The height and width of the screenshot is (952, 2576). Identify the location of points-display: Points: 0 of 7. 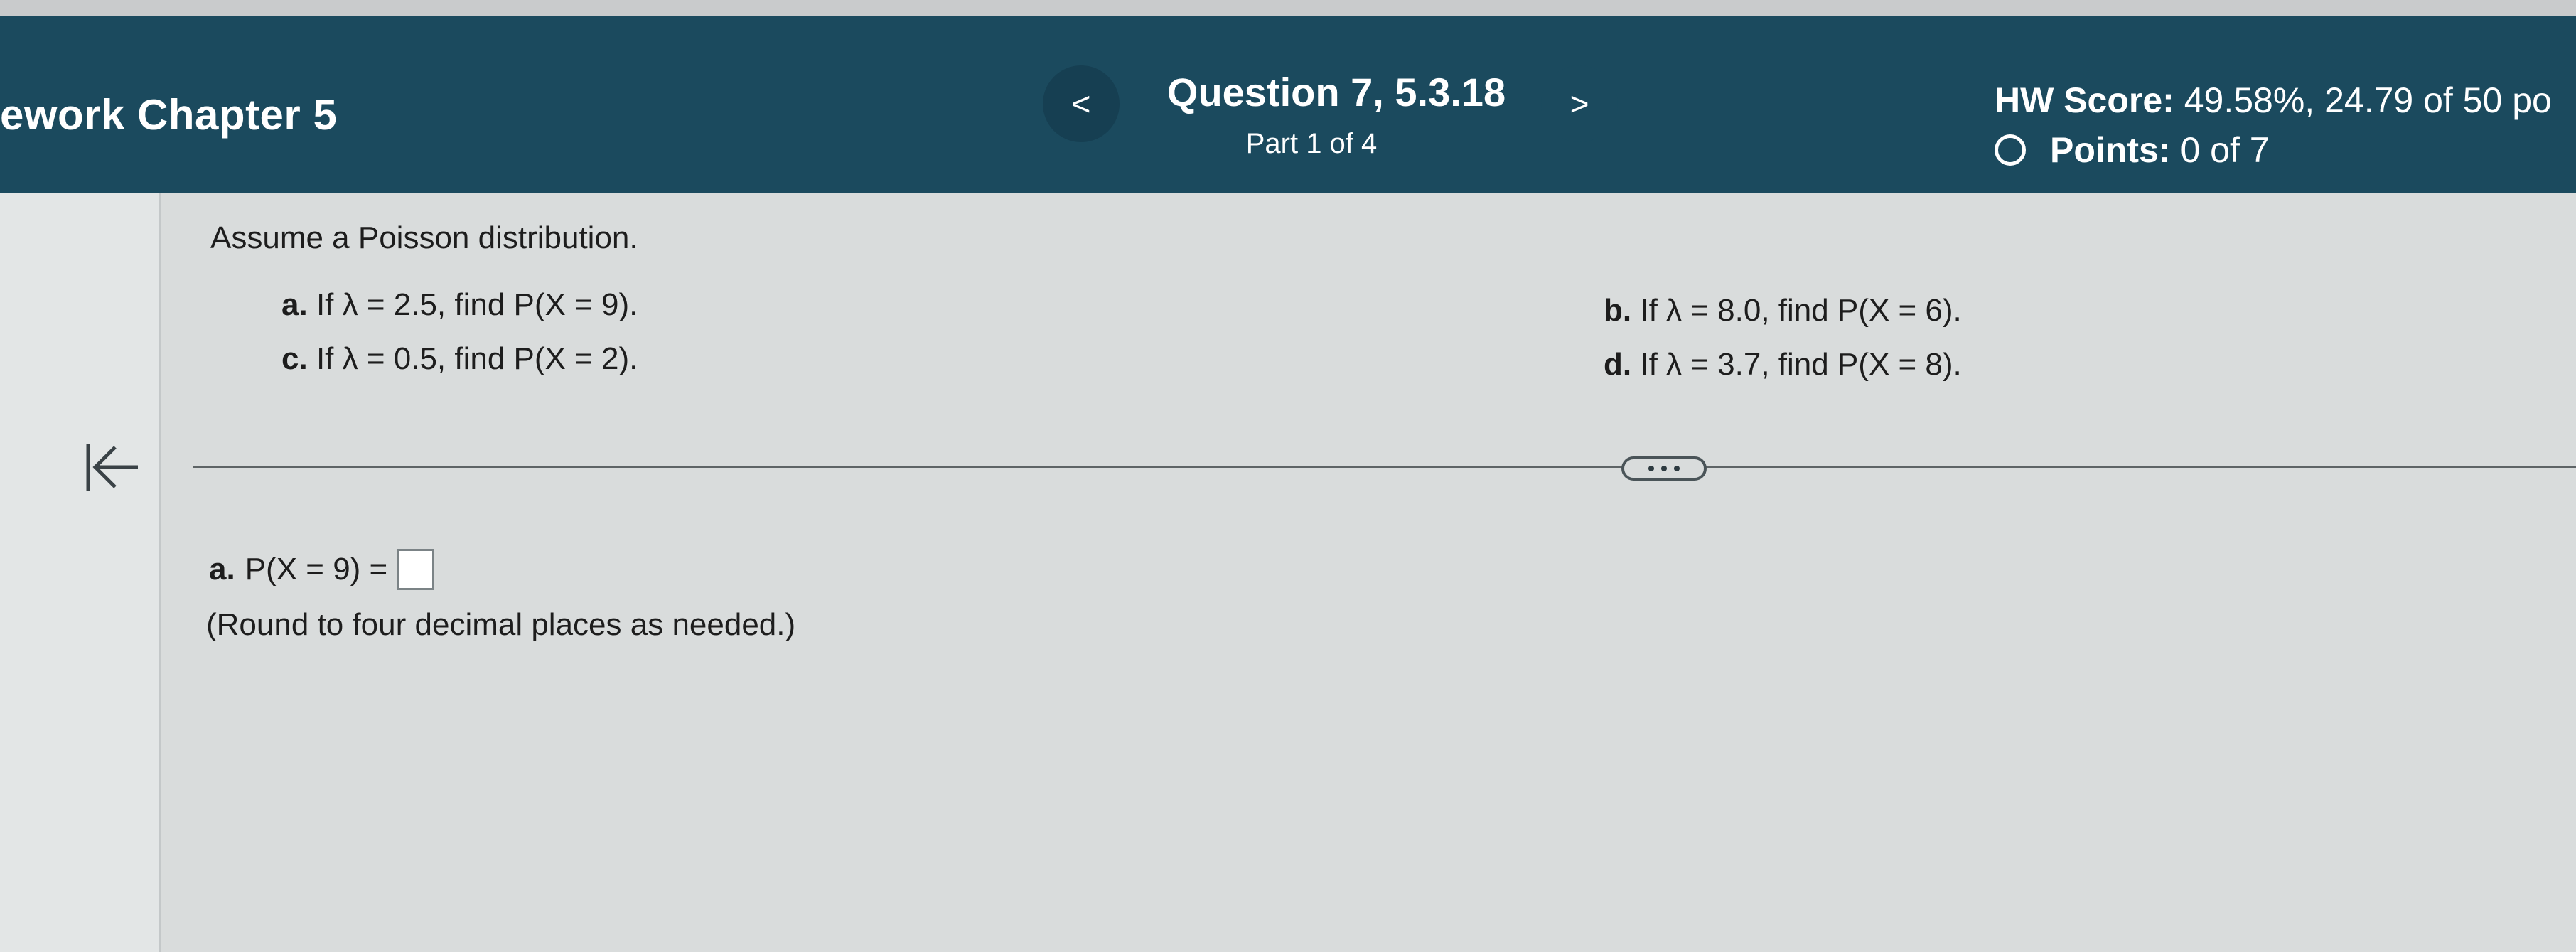
(2132, 150).